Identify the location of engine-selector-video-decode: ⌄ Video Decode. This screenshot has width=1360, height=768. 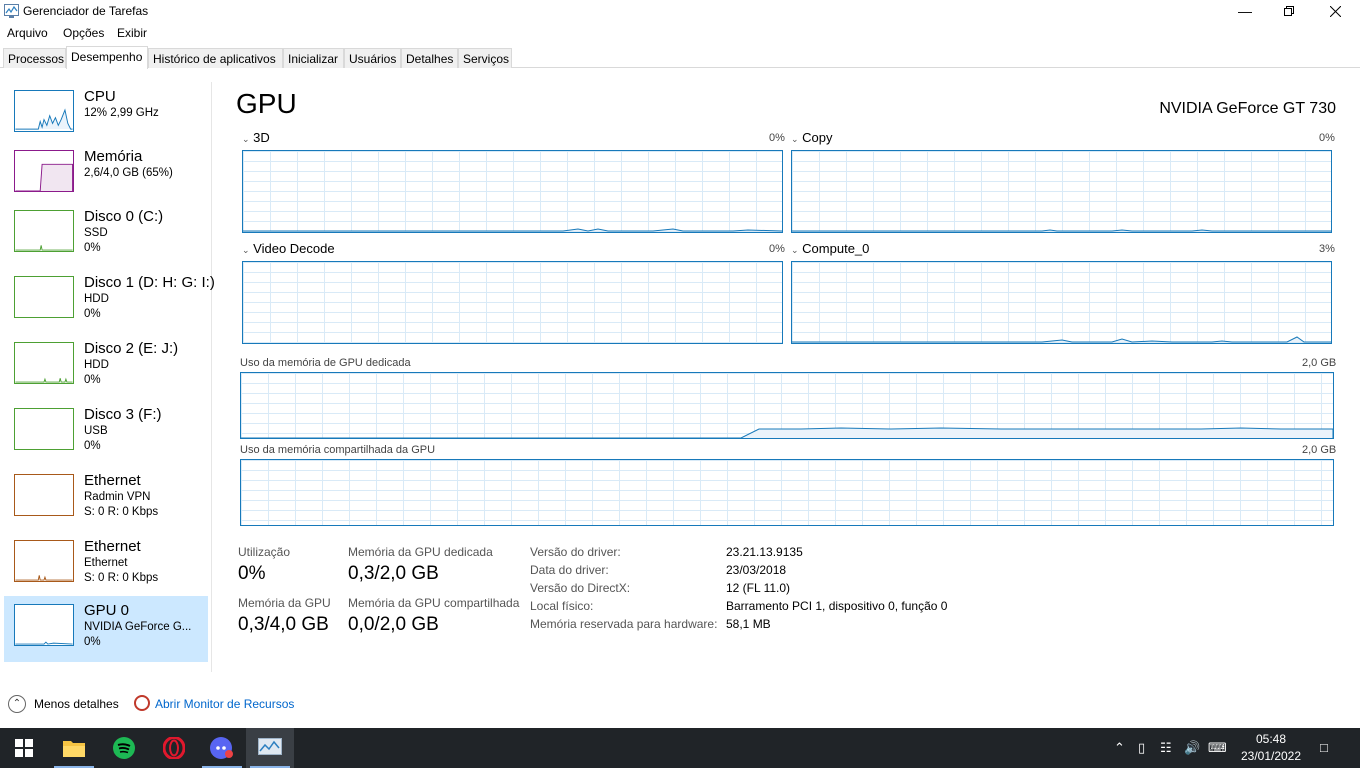
(288, 248).